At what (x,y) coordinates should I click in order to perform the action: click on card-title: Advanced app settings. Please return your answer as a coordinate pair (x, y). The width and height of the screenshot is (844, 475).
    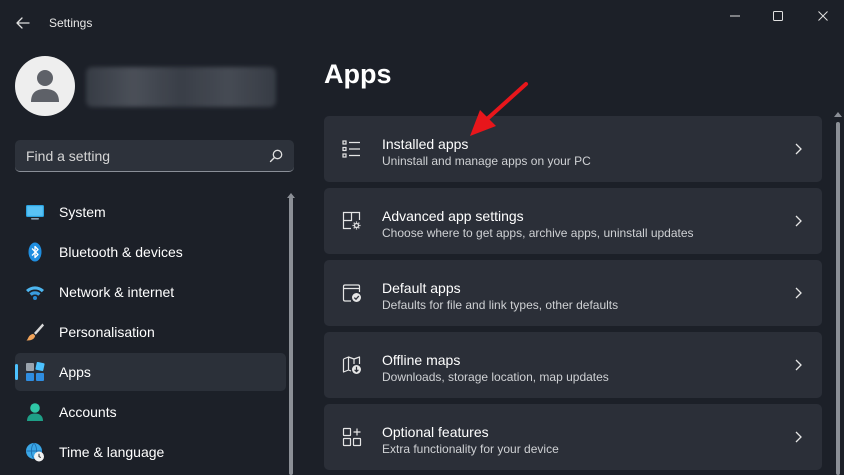
    Looking at the image, I should click on (453, 216).